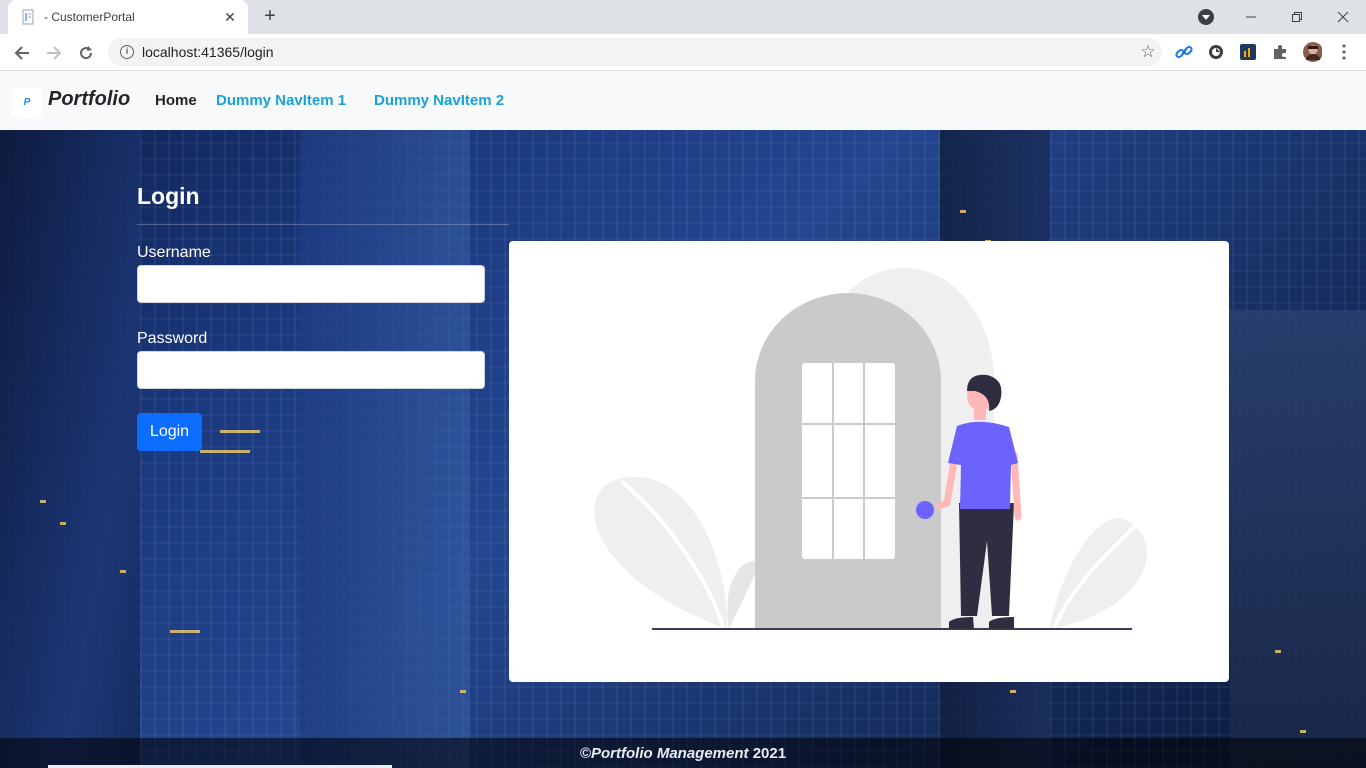 The height and width of the screenshot is (768, 1366). Describe the element at coordinates (635, 52) in the screenshot. I see `address-bar: i localhost:41365/login ☆` at that location.